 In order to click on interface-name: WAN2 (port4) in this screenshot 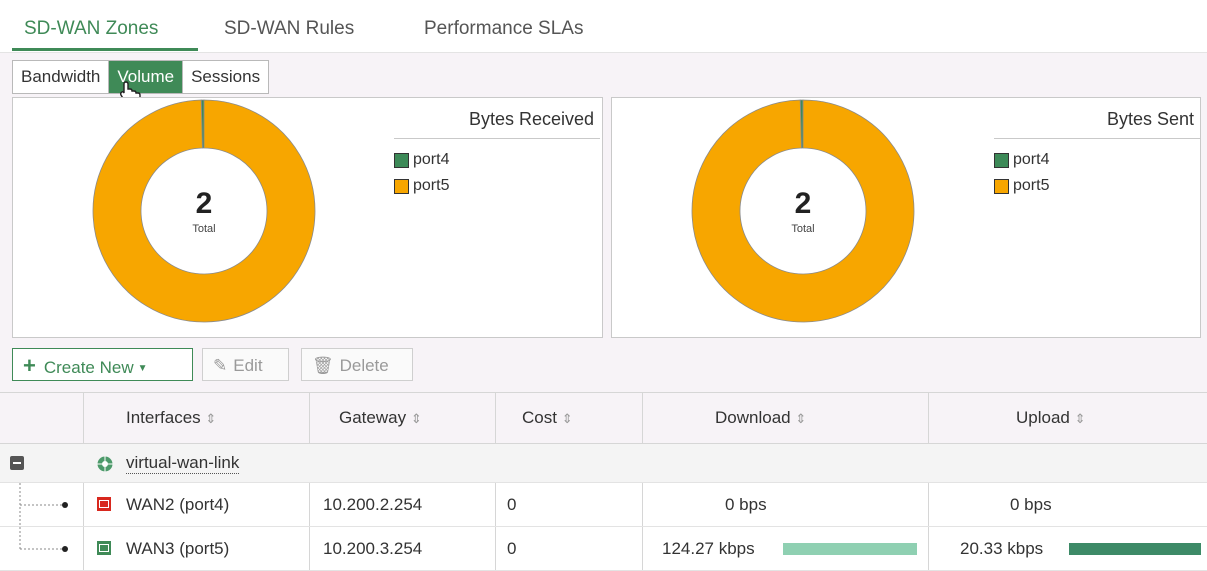, I will do `click(178, 504)`.